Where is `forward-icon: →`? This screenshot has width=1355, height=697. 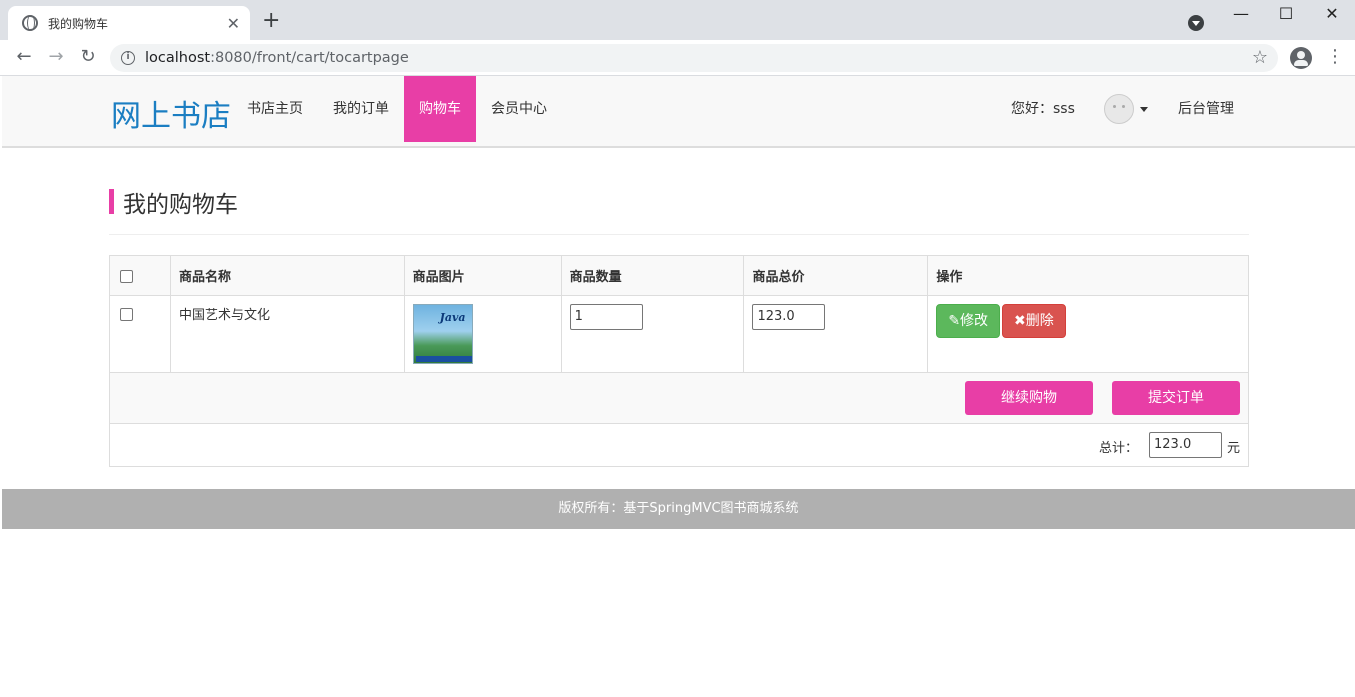 forward-icon: → is located at coordinates (56, 56).